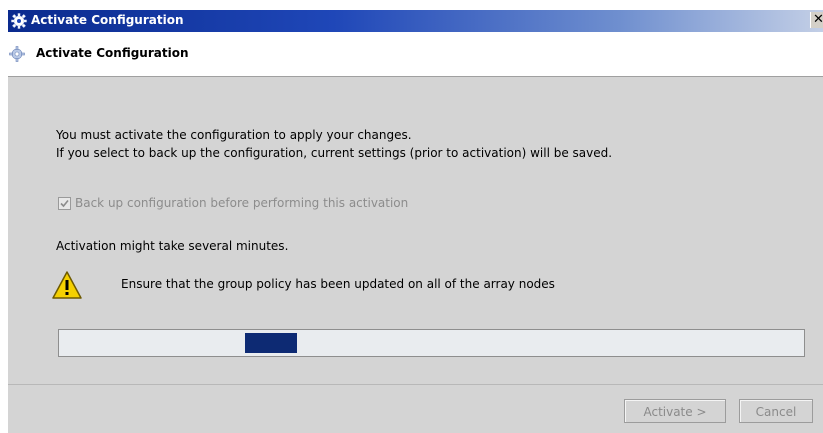 This screenshot has width=823, height=433. Describe the element at coordinates (415, 54) in the screenshot. I see `wizard-header: Activate Configuration` at that location.